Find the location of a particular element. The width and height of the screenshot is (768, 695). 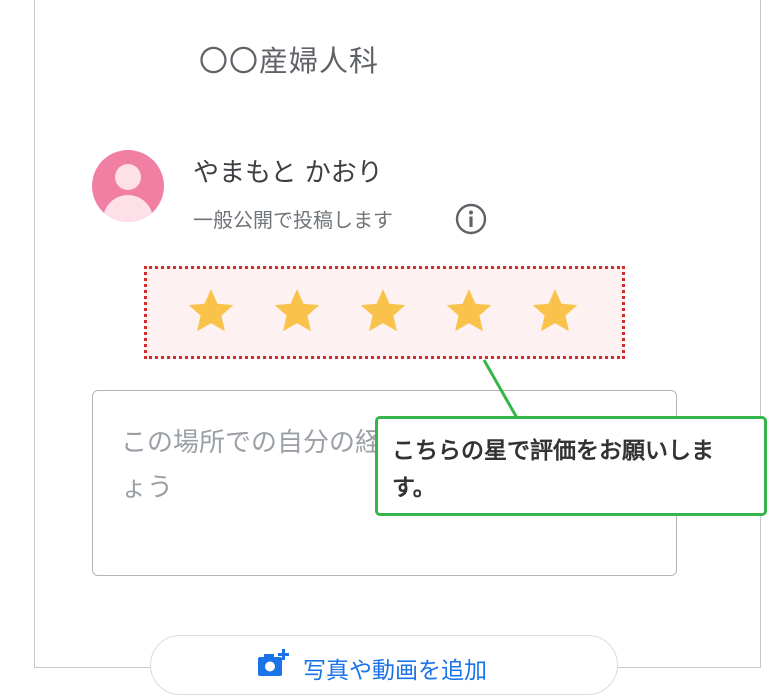

star-5-icon is located at coordinates (555, 311).